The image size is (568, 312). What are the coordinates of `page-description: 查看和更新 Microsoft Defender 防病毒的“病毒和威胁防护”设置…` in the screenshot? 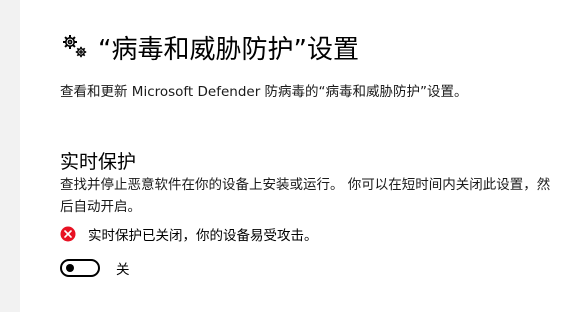 It's located at (264, 92).